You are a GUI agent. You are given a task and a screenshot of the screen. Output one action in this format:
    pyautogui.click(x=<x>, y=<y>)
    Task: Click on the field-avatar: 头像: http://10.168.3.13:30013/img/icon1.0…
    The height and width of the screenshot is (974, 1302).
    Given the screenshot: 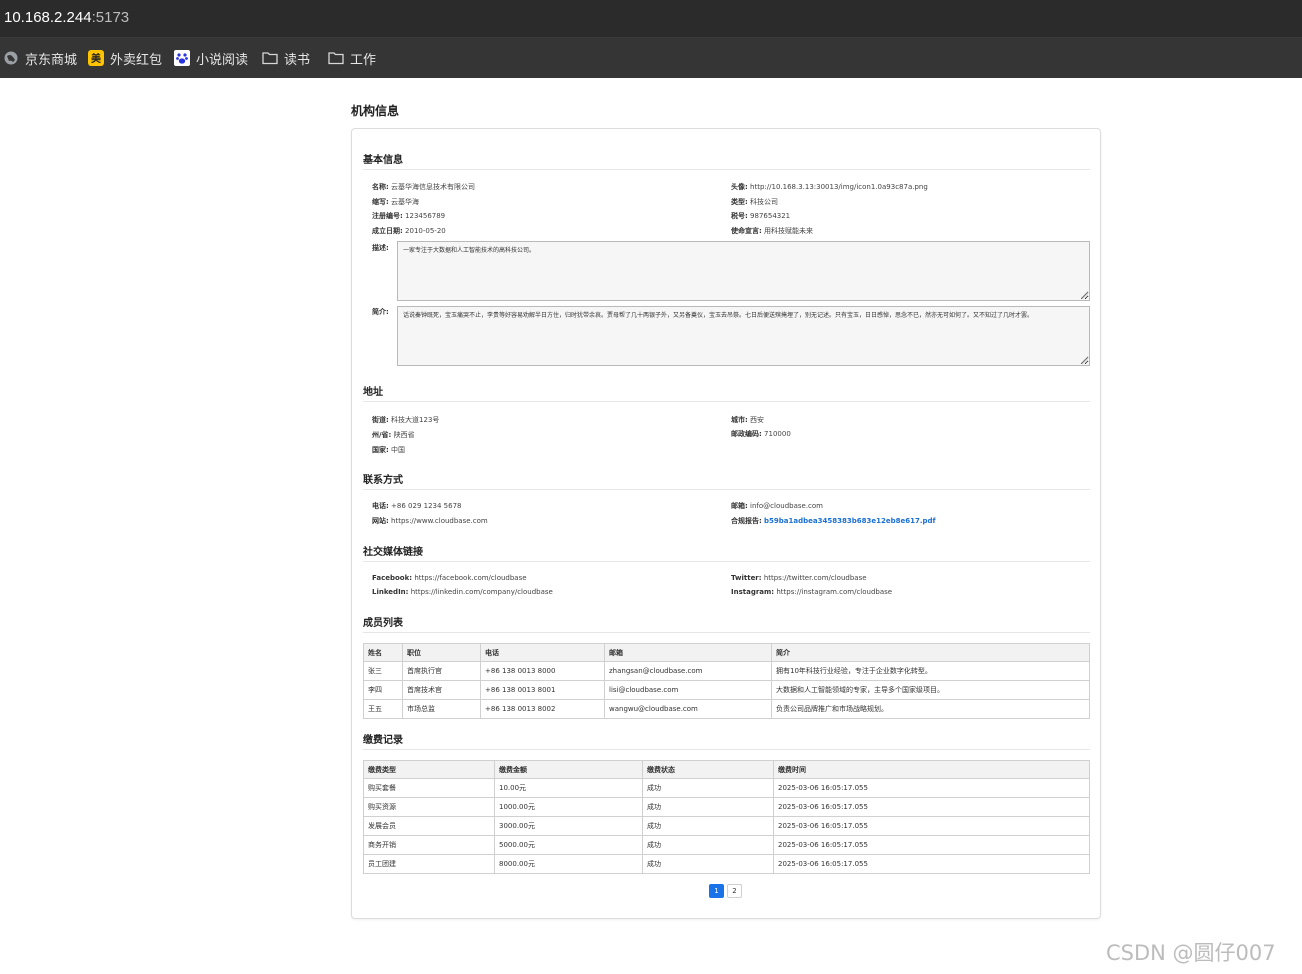 What is the action you would take?
    pyautogui.click(x=829, y=187)
    